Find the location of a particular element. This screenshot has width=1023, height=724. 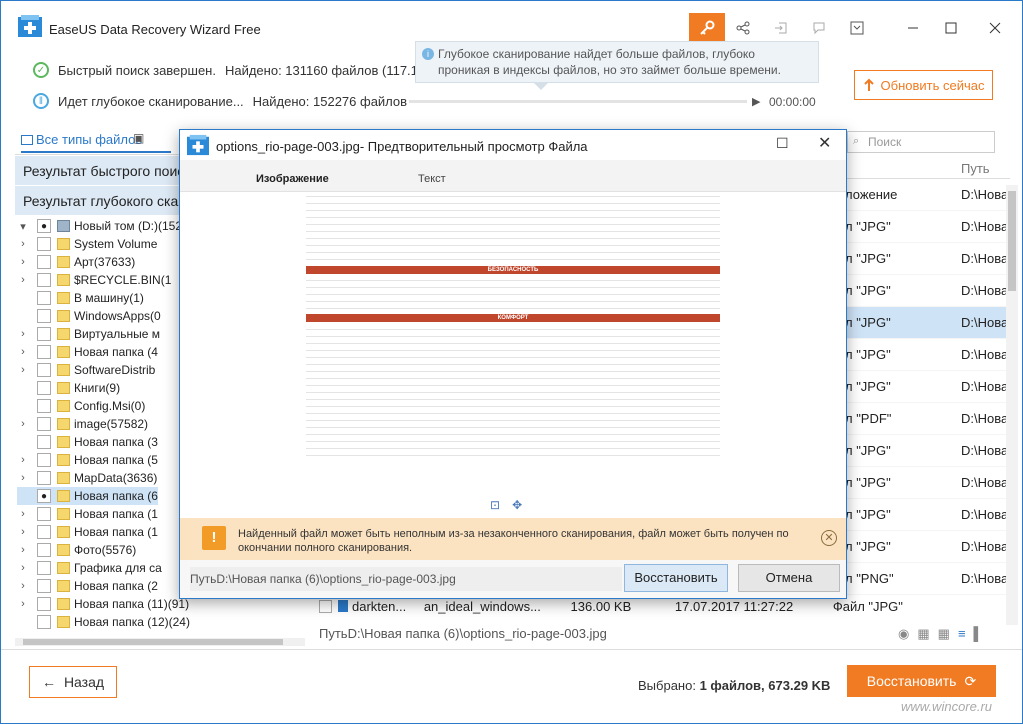

share-icon is located at coordinates (743, 28).